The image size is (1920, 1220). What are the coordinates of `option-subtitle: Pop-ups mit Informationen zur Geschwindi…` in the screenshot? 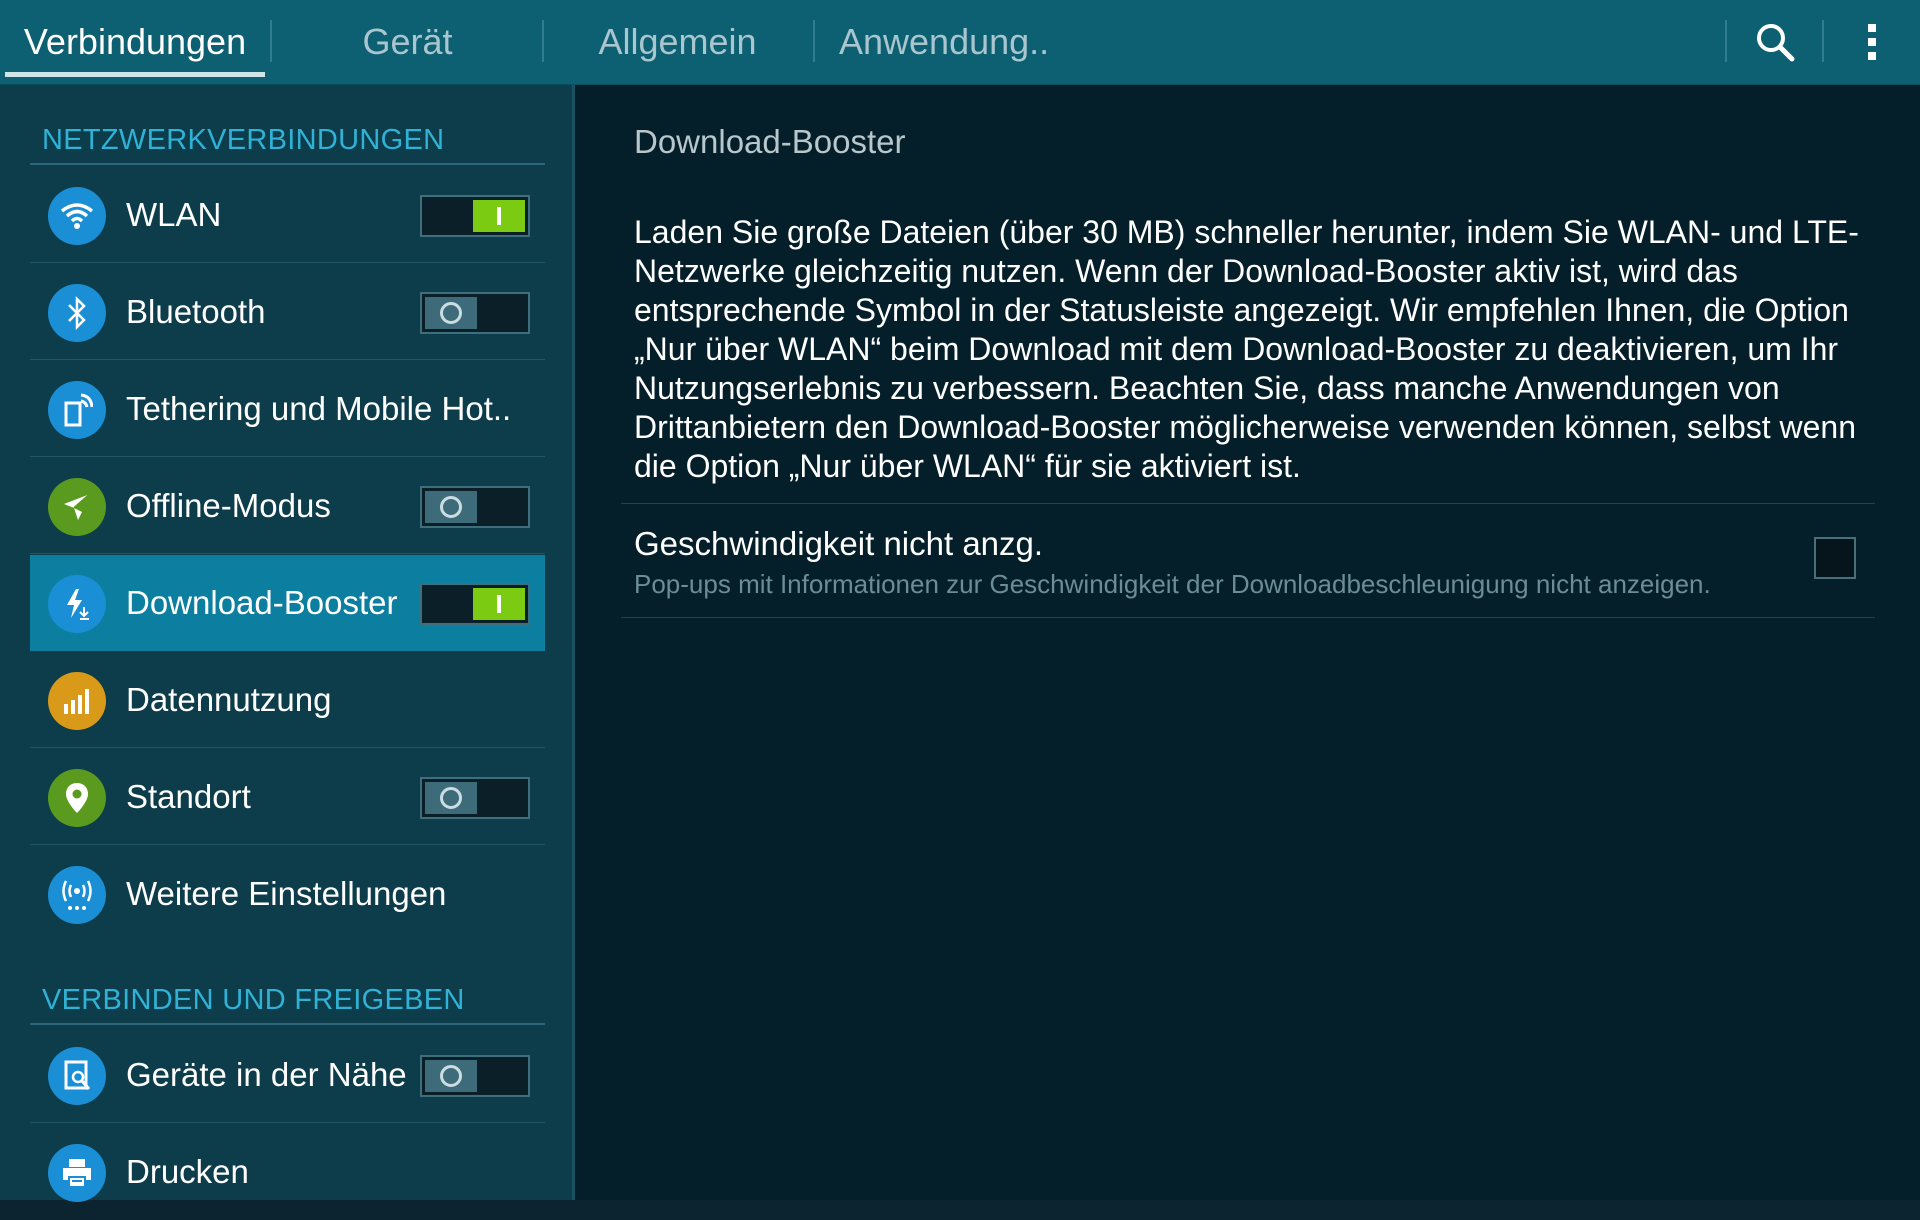 It's located at (1172, 584).